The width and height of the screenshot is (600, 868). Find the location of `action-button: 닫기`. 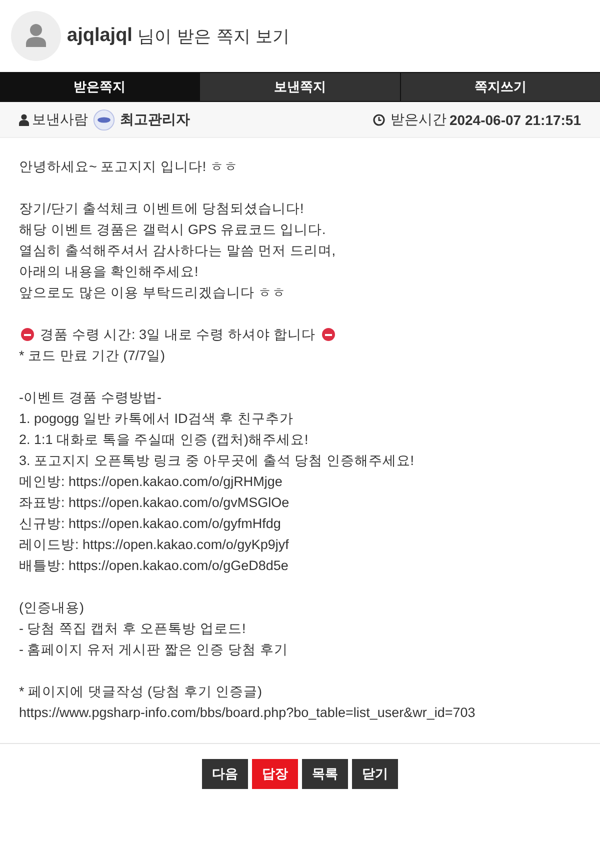

action-button: 닫기 is located at coordinates (375, 774).